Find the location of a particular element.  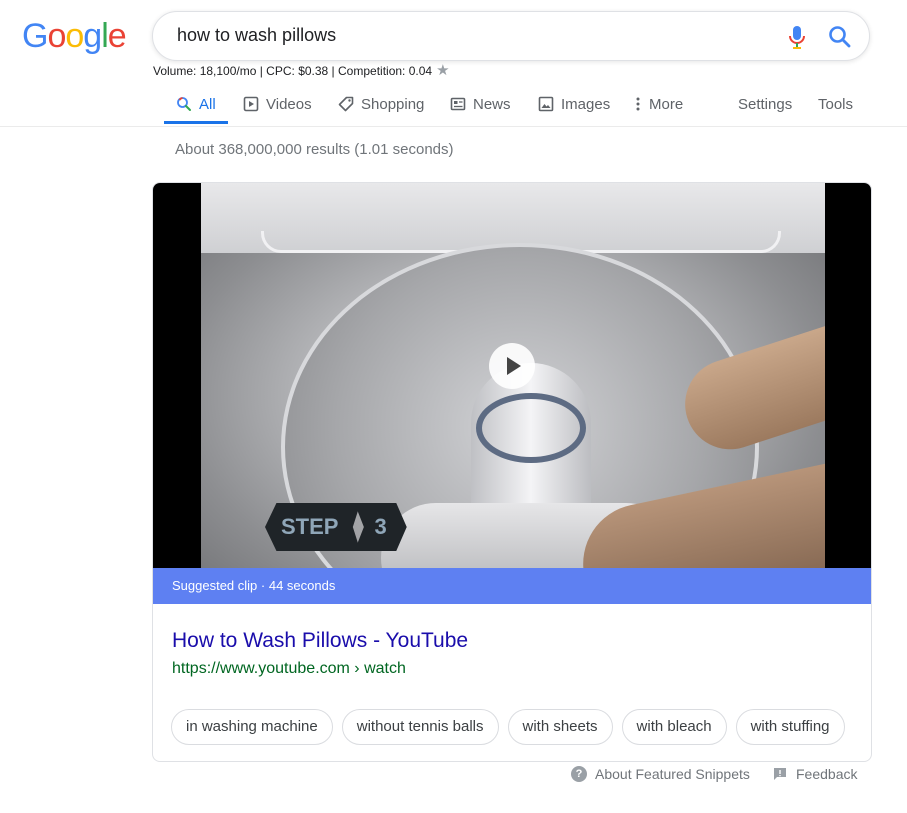

search-input: how to wash pillows is located at coordinates (256, 35).